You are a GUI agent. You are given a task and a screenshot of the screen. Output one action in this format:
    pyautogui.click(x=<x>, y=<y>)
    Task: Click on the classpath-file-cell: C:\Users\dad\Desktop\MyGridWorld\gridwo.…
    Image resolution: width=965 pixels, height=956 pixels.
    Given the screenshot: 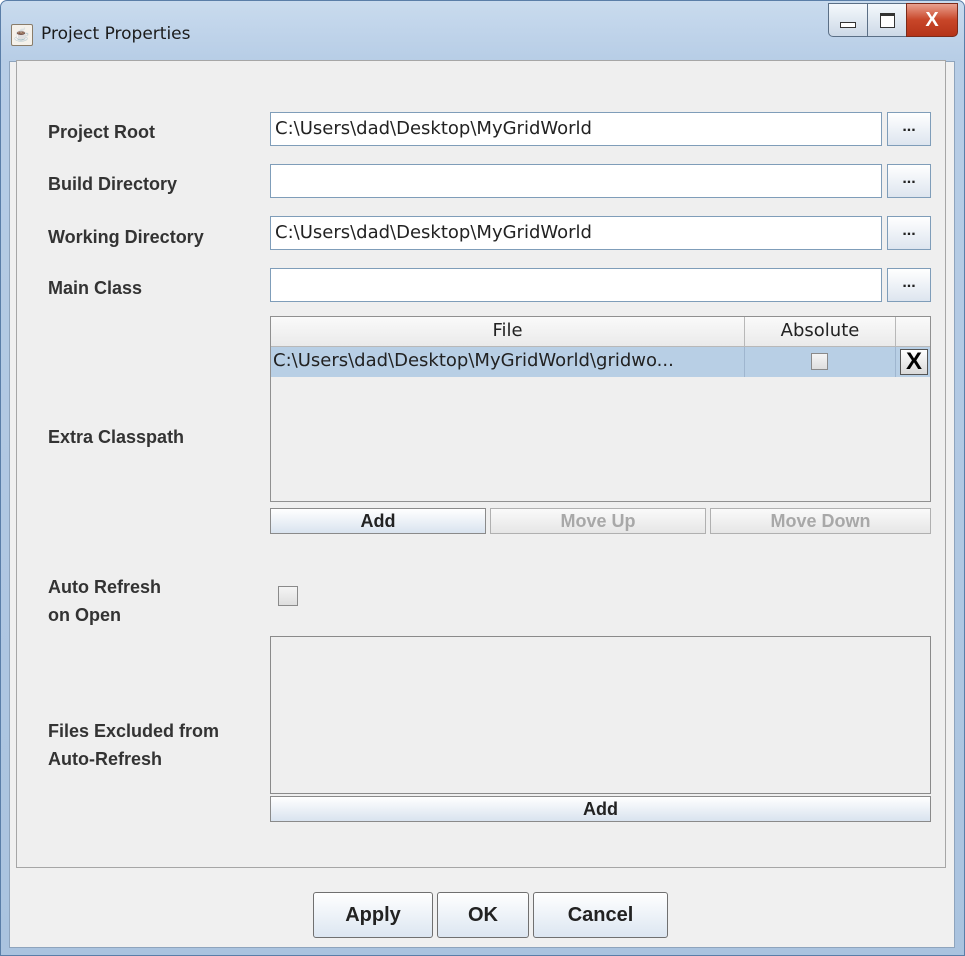 What is the action you would take?
    pyautogui.click(x=508, y=362)
    